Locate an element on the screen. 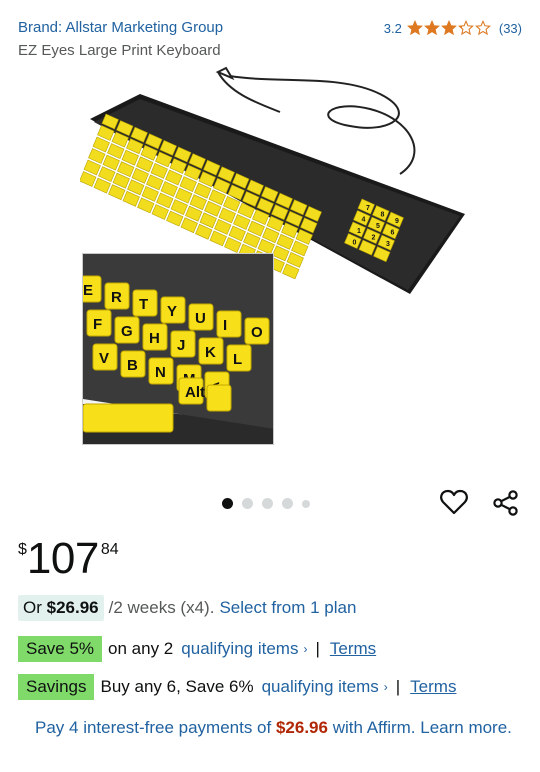  price: $ 107 84 is located at coordinates (68, 559).